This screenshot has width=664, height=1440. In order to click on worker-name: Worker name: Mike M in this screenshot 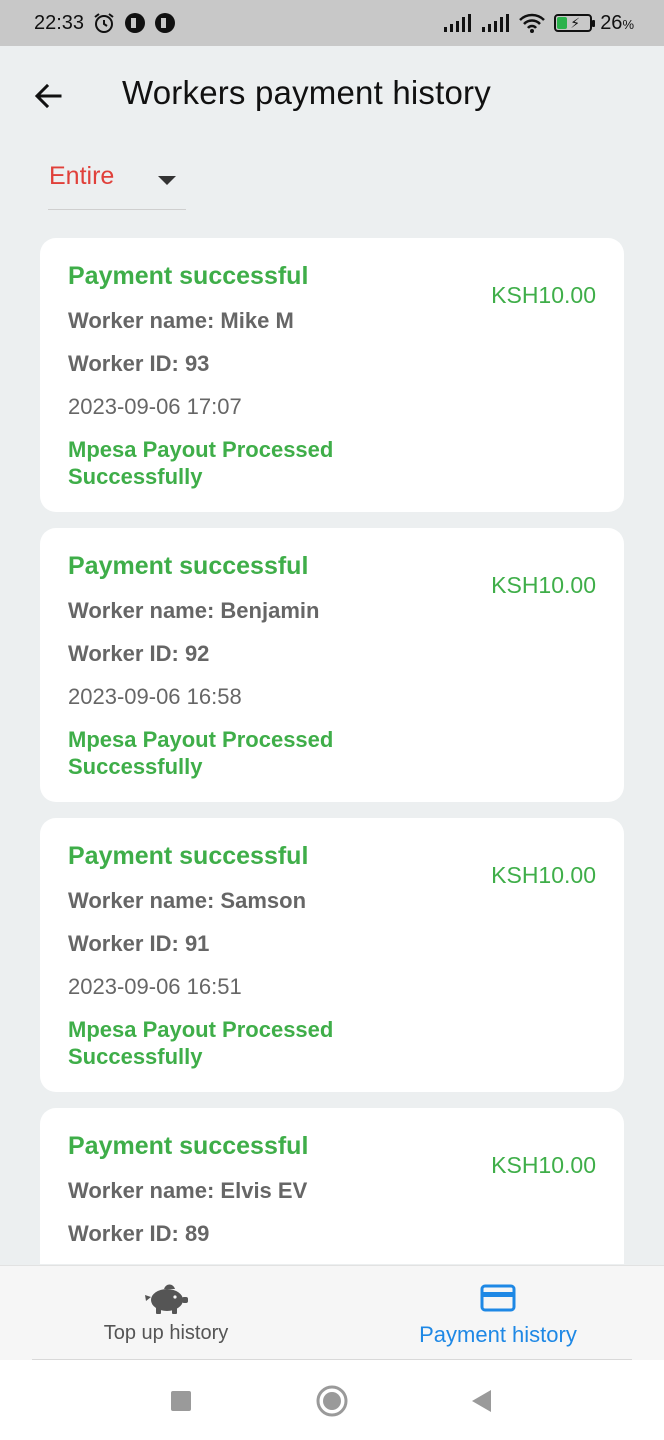, I will do `click(181, 320)`.